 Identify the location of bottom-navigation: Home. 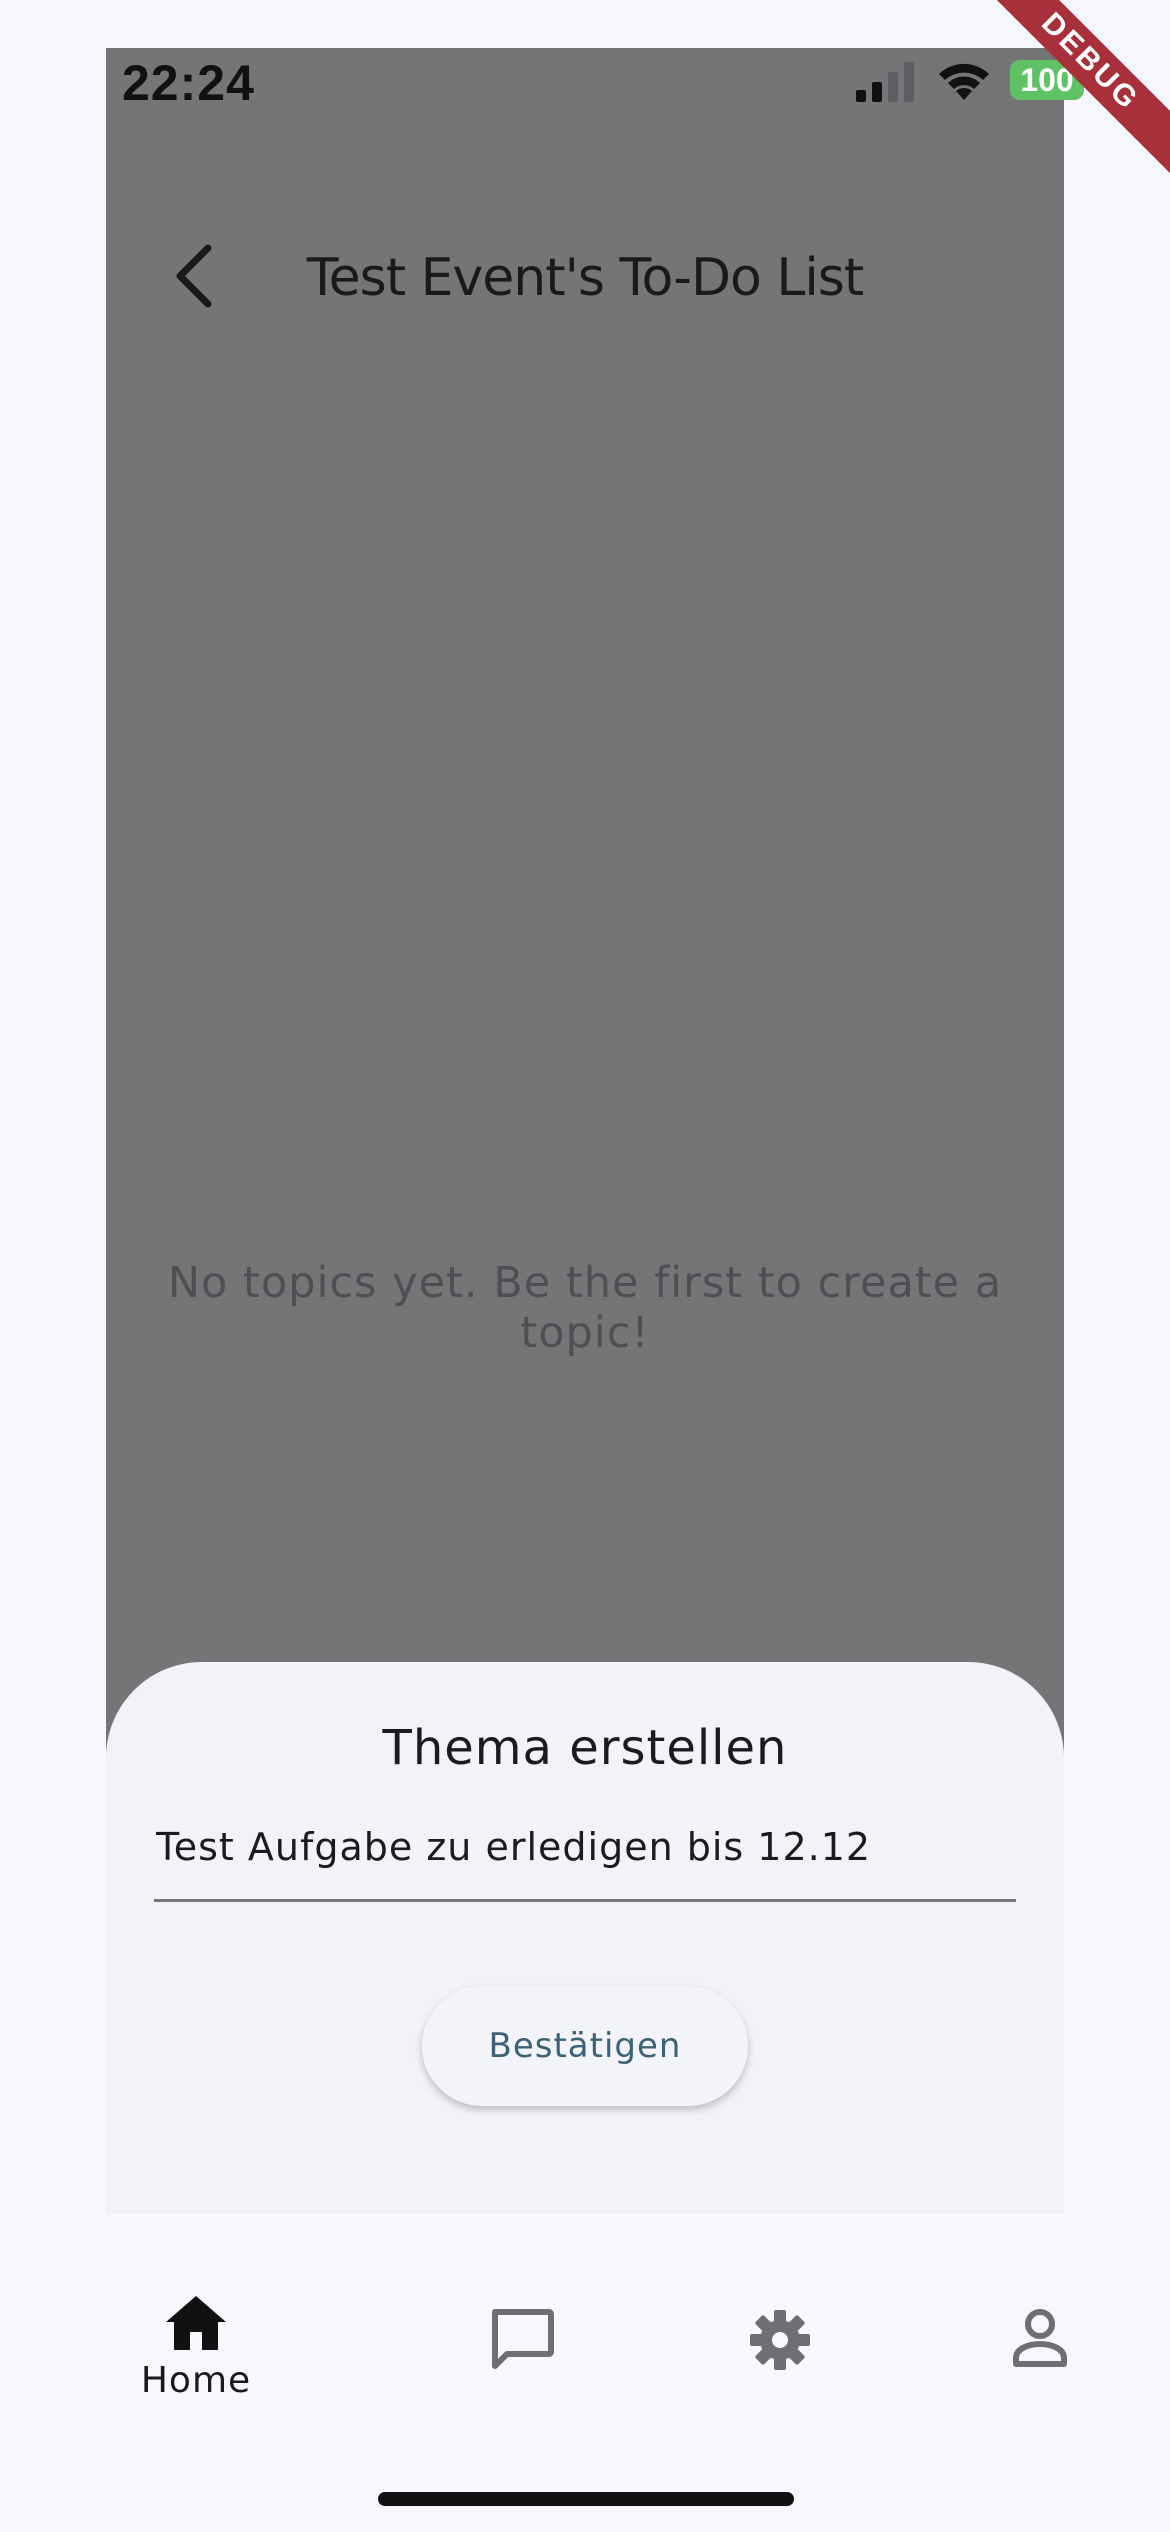
(585, 2373).